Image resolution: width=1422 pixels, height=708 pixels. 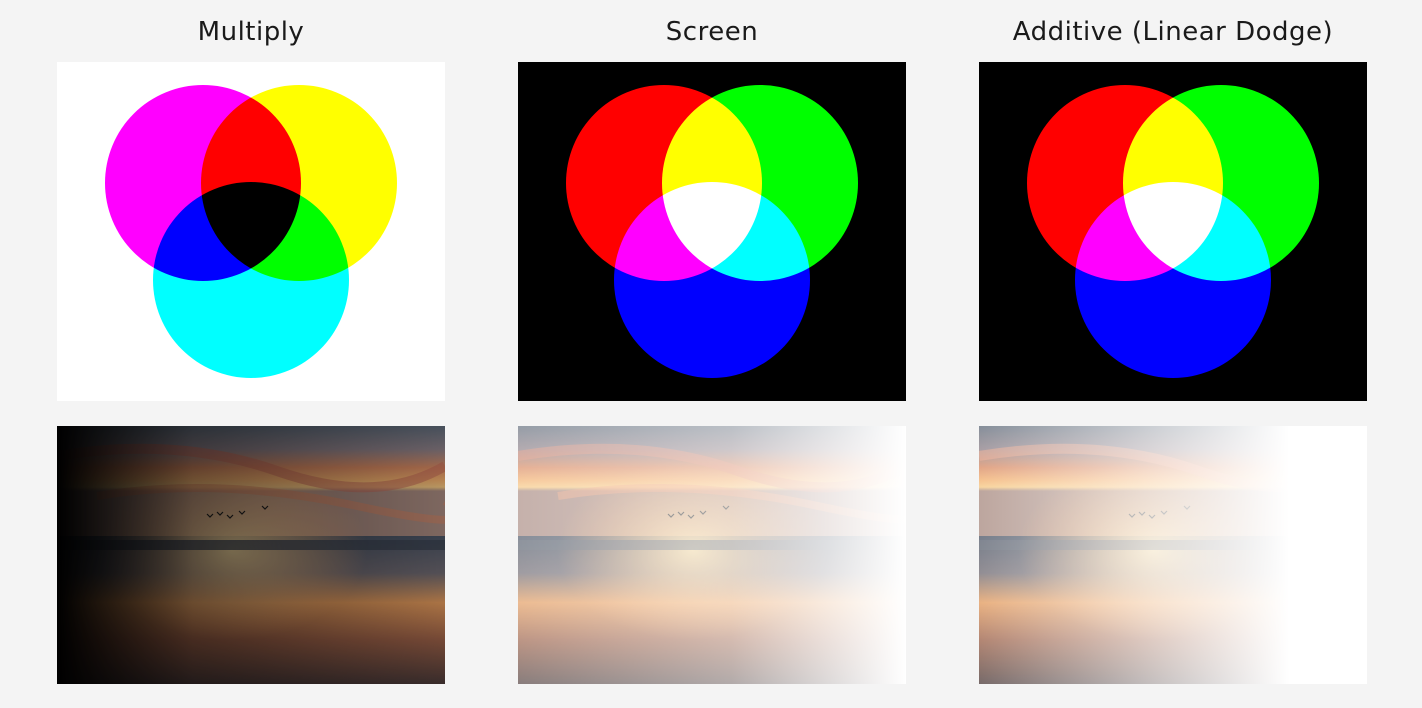 I want to click on venn-diagram-multiply, so click(x=251, y=231).